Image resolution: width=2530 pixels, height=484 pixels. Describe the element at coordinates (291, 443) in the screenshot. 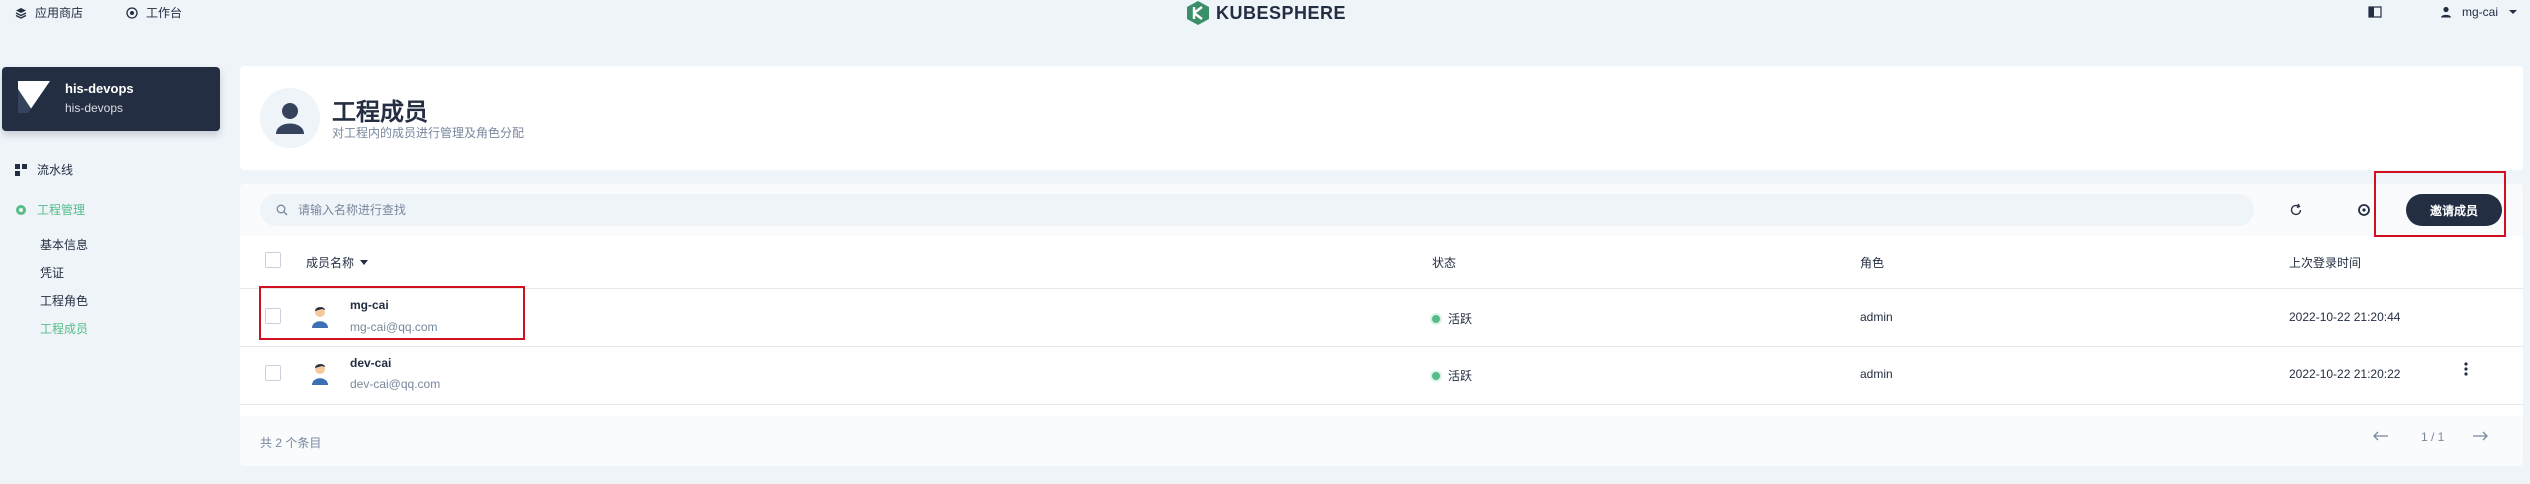

I see `total-count: 共 2 个条目` at that location.